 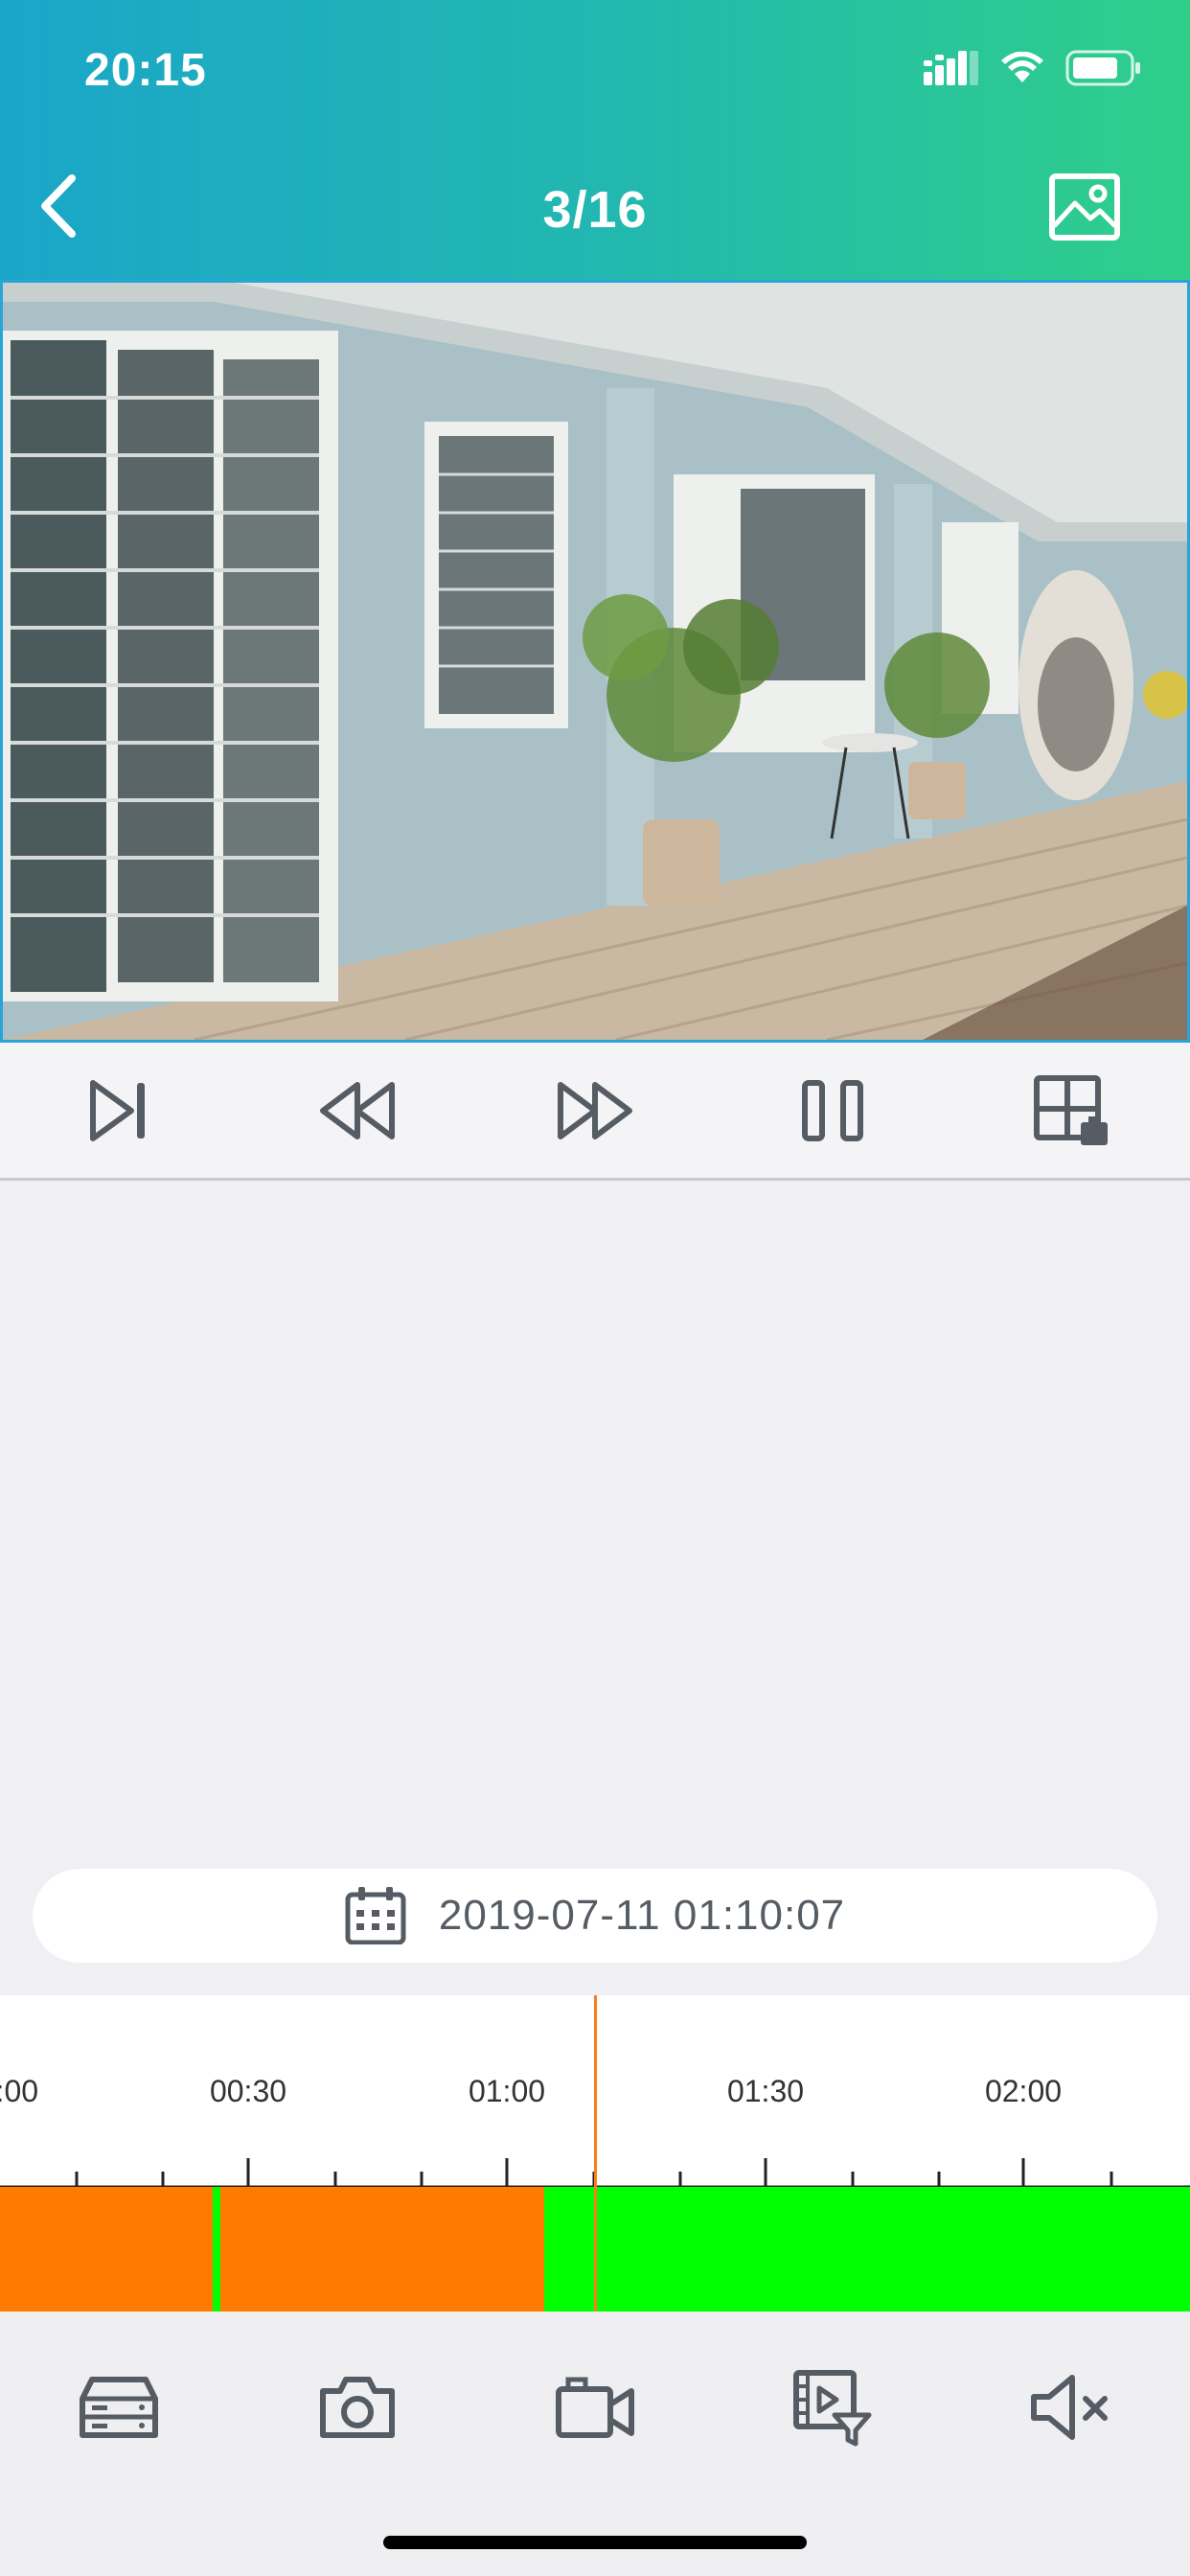 What do you see at coordinates (248, 2091) in the screenshot?
I see `timeline-label: 00:30` at bounding box center [248, 2091].